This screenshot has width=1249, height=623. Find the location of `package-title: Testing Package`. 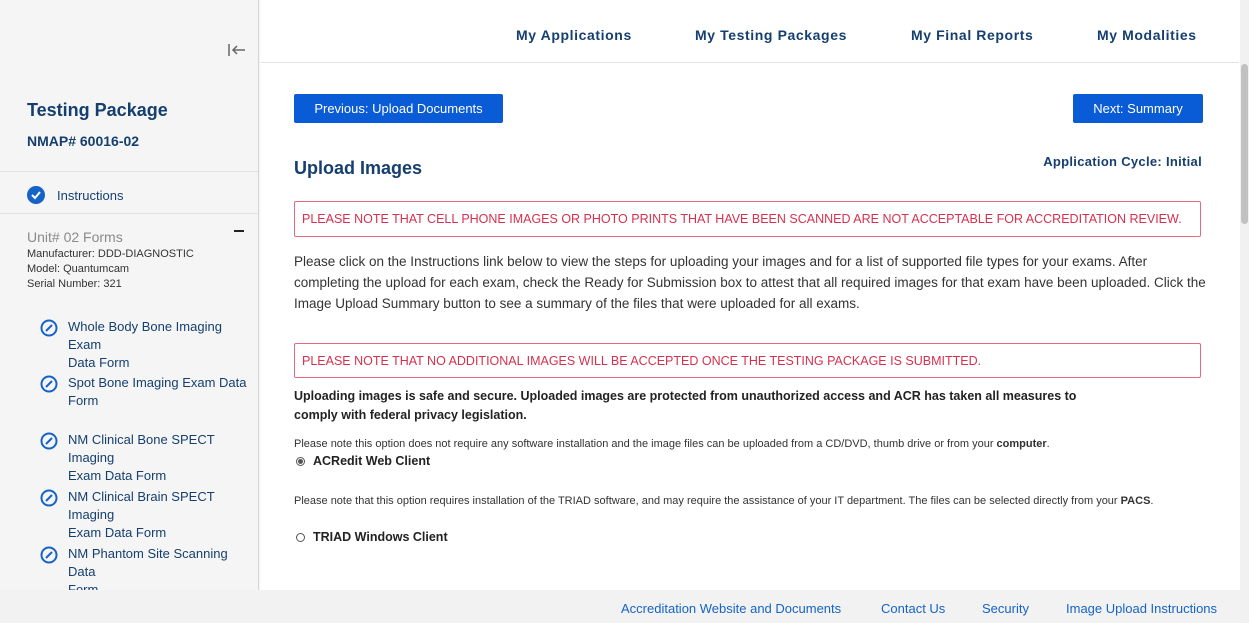

package-title: Testing Package is located at coordinates (97, 110).